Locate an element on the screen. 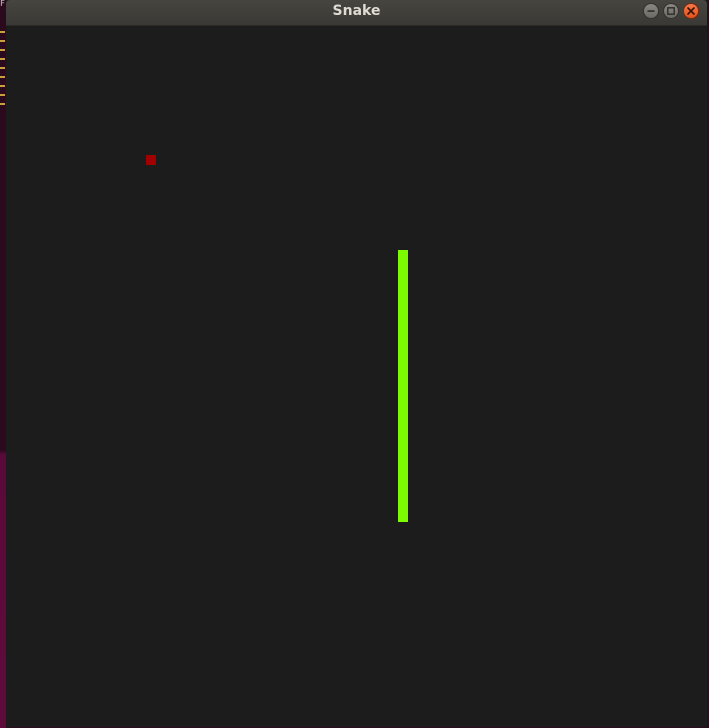 This screenshot has height=728, width=709. maximize-button is located at coordinates (671, 11).